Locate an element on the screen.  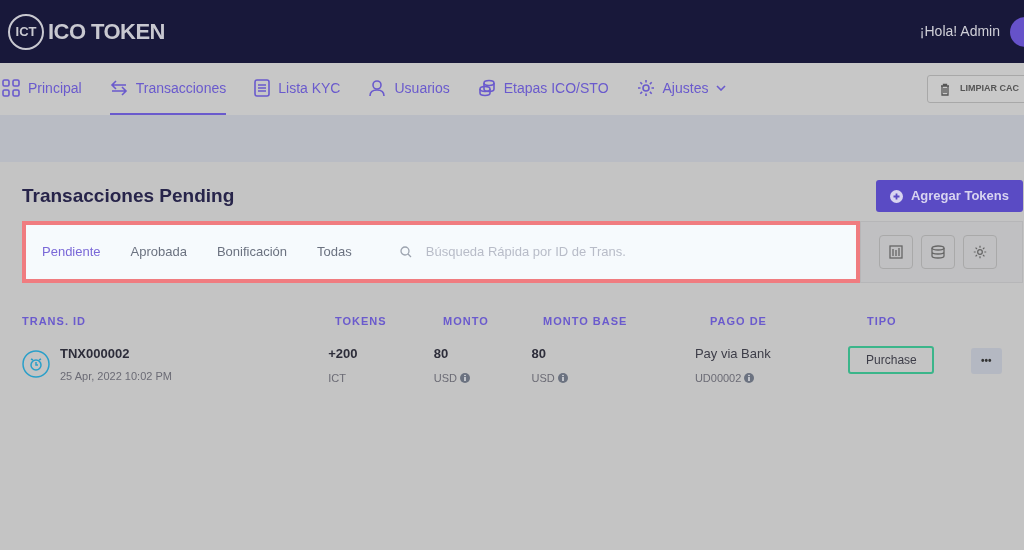
alarm-clock-icon is located at coordinates (36, 364).